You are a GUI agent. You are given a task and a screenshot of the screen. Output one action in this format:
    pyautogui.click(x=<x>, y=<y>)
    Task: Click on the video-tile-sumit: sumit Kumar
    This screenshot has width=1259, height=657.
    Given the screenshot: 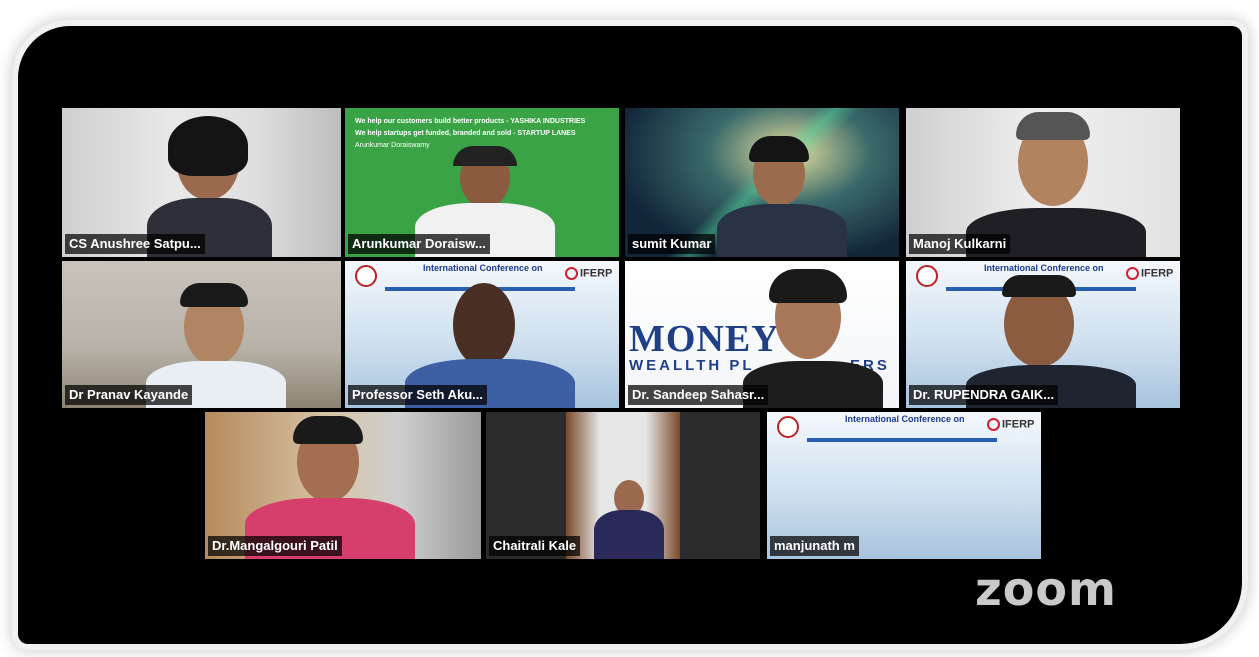 What is the action you would take?
    pyautogui.click(x=762, y=182)
    